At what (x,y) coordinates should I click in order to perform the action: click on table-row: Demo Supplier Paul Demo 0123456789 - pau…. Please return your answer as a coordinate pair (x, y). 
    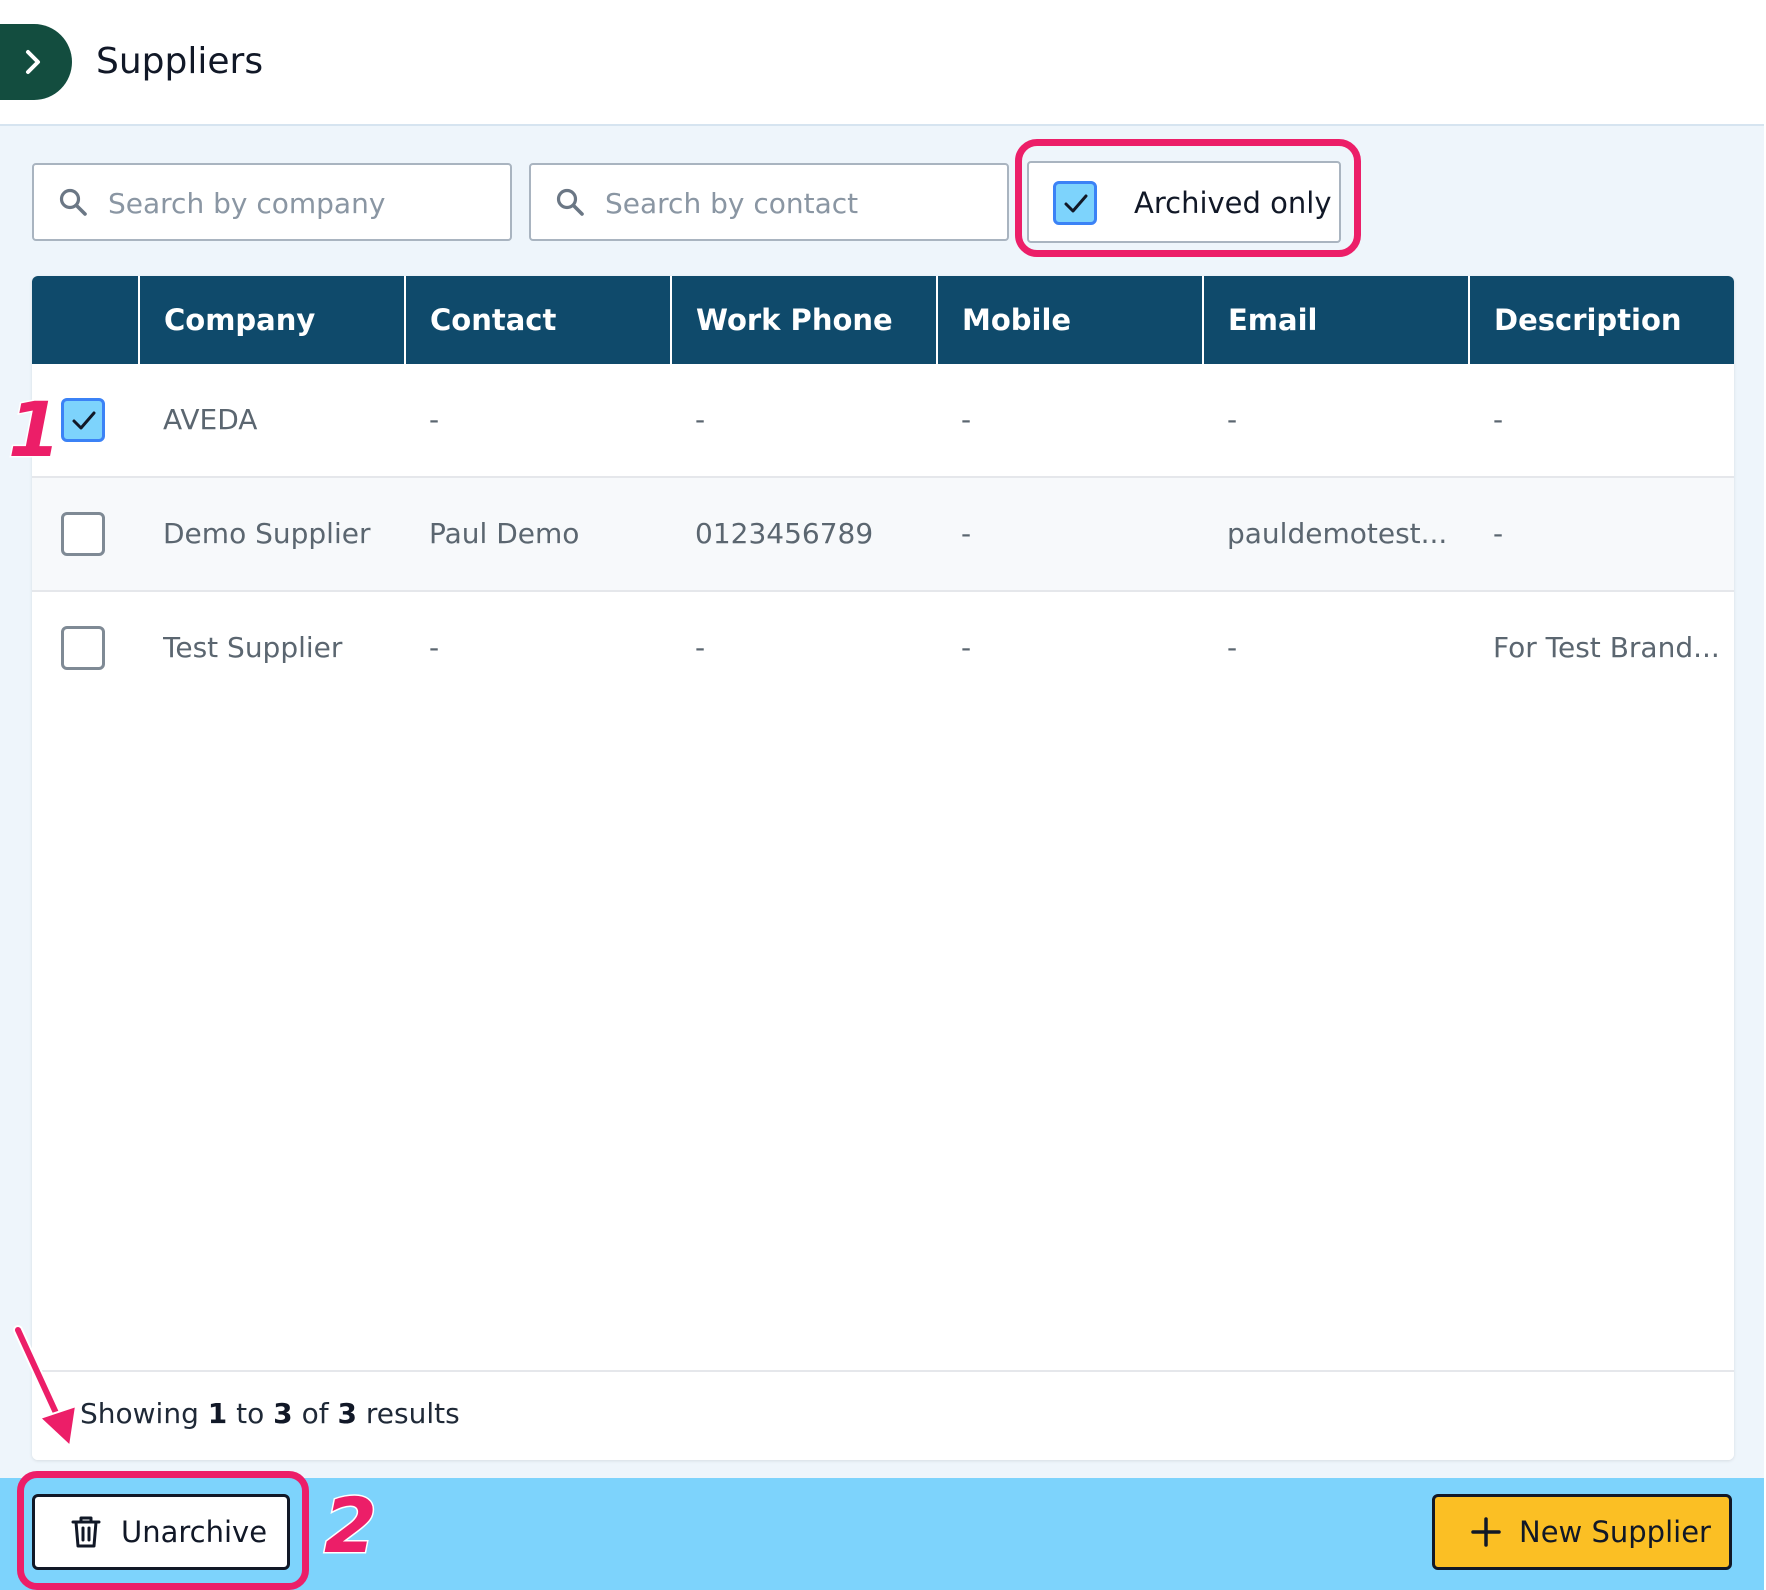
    Looking at the image, I should click on (883, 535).